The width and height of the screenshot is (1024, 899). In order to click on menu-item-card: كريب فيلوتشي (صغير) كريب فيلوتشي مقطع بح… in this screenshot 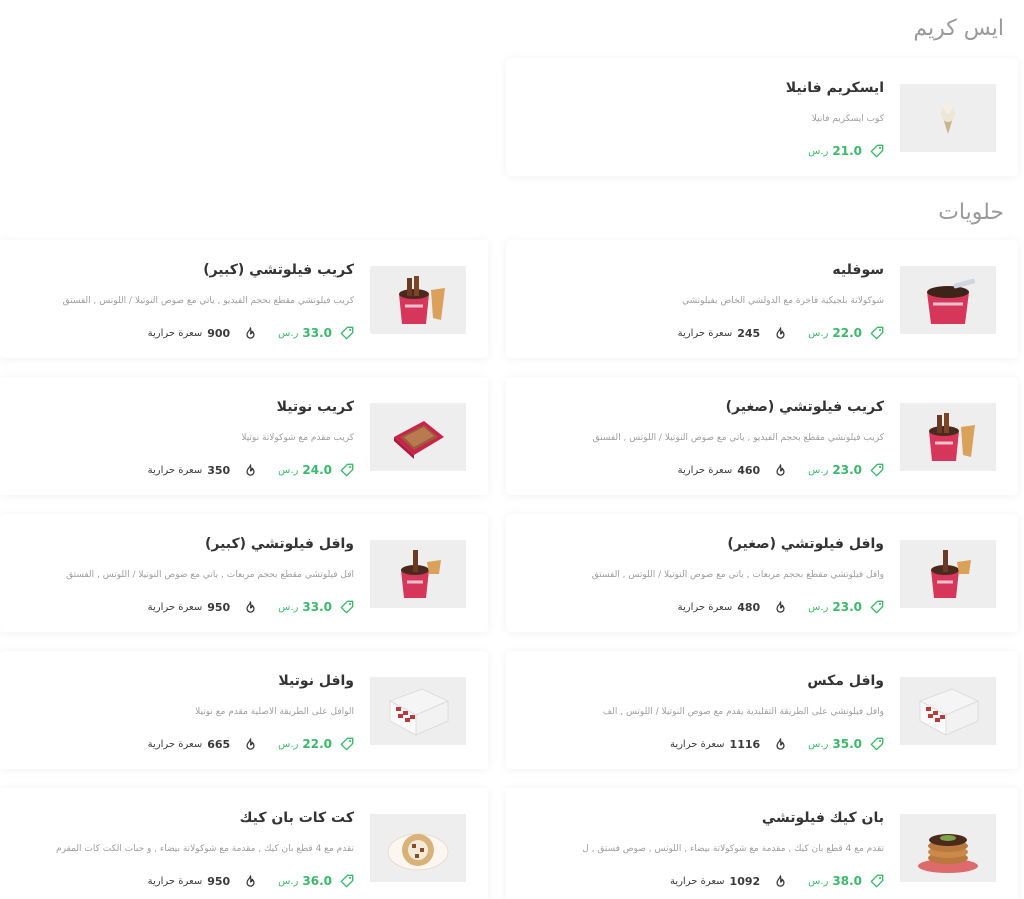, I will do `click(762, 436)`.